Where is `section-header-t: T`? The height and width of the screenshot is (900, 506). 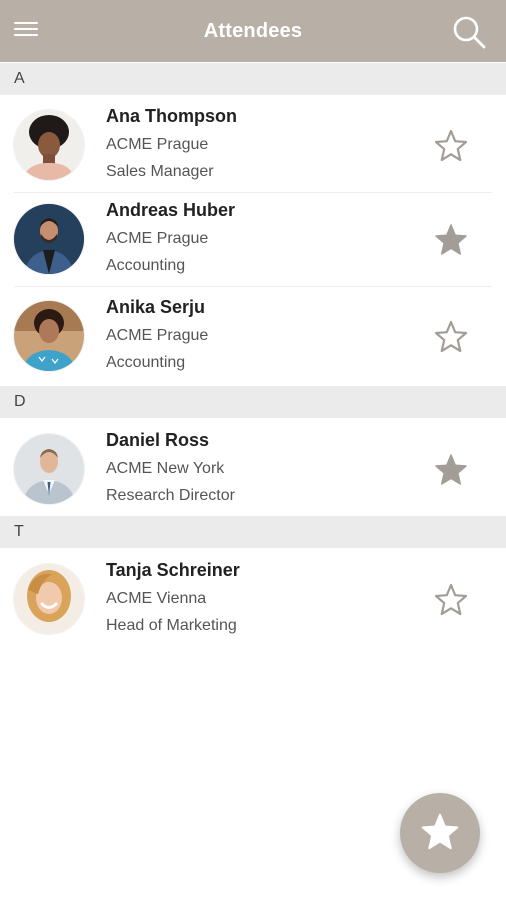
section-header-t: T is located at coordinates (253, 532).